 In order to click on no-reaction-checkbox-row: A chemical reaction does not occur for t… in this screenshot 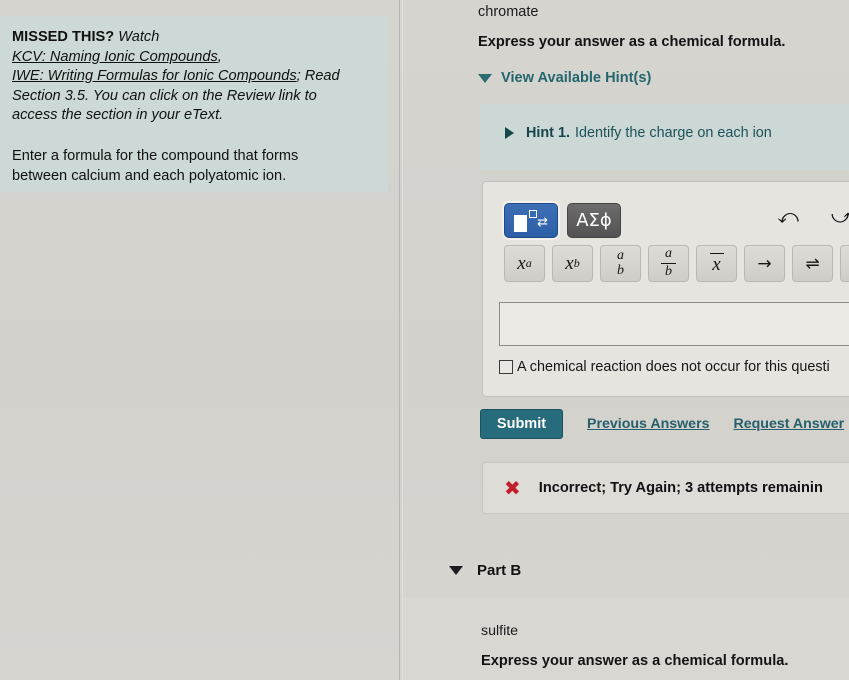, I will do `click(664, 367)`.